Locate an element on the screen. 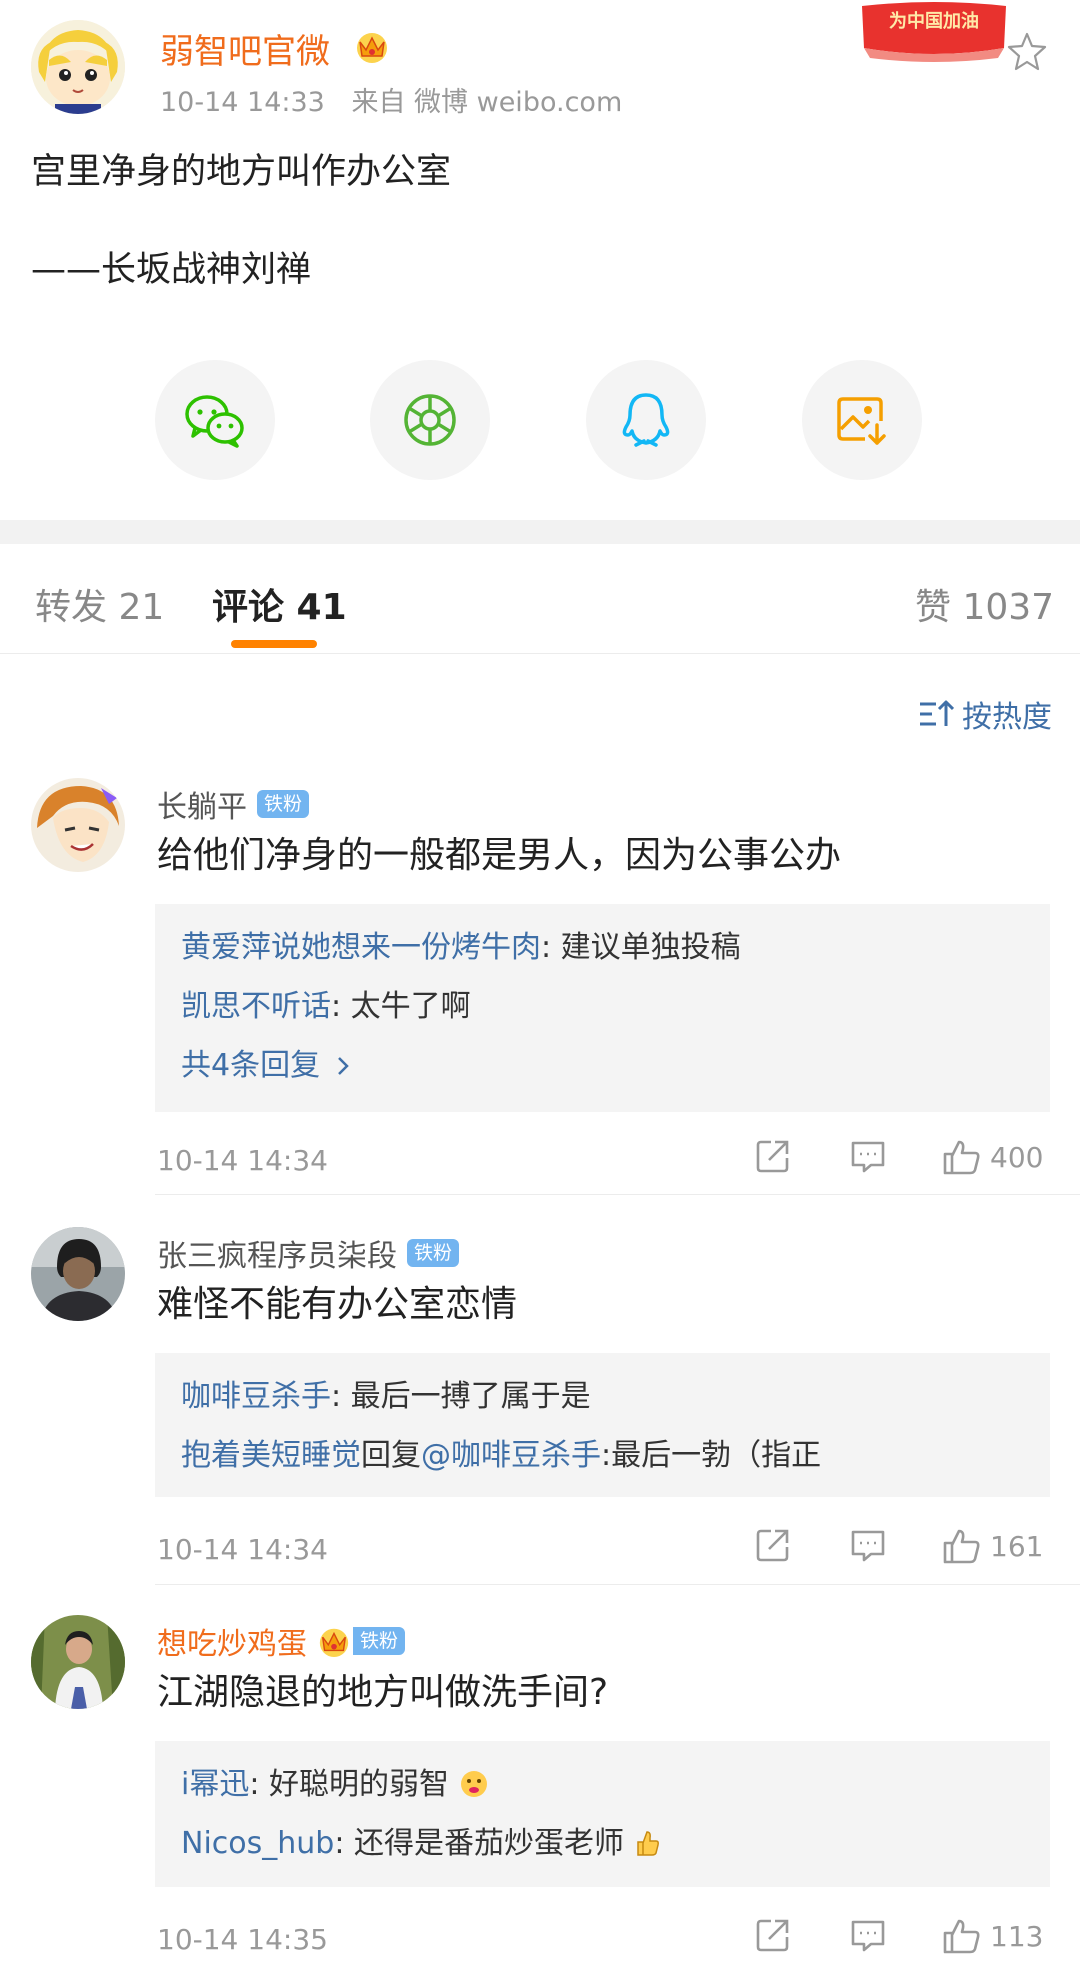 Image resolution: width=1080 pixels, height=1965 pixels. post-meta: 10-14 14:33 来自 微博 weibo.com is located at coordinates (400, 99).